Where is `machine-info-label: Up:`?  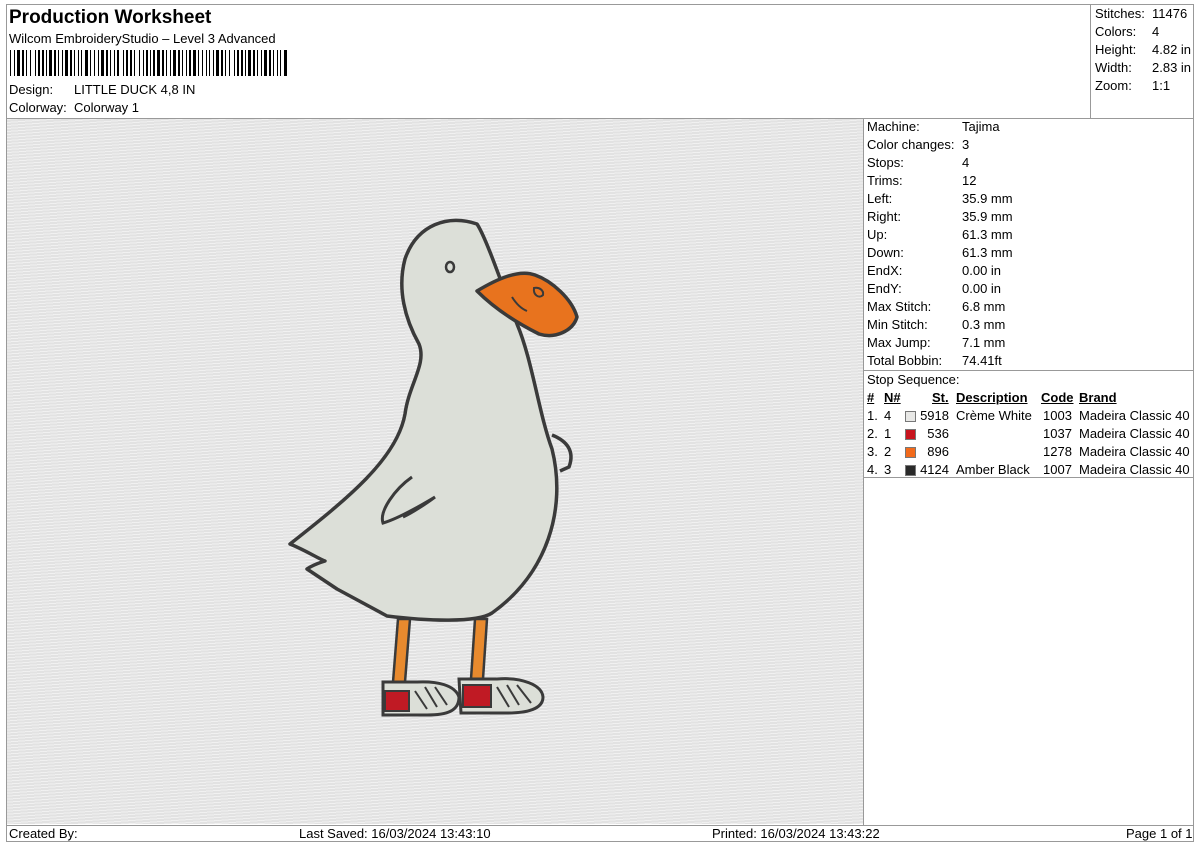 machine-info-label: Up: is located at coordinates (877, 234).